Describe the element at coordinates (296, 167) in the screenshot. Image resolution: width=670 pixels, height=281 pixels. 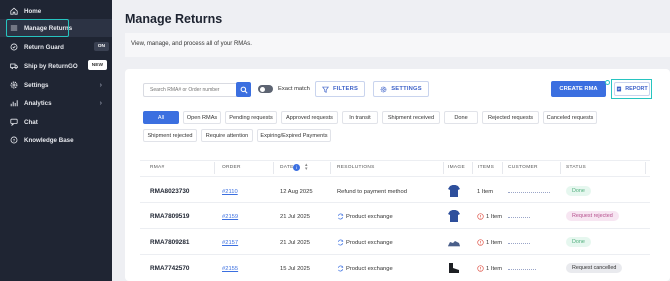
I see `info-icon: i` at that location.